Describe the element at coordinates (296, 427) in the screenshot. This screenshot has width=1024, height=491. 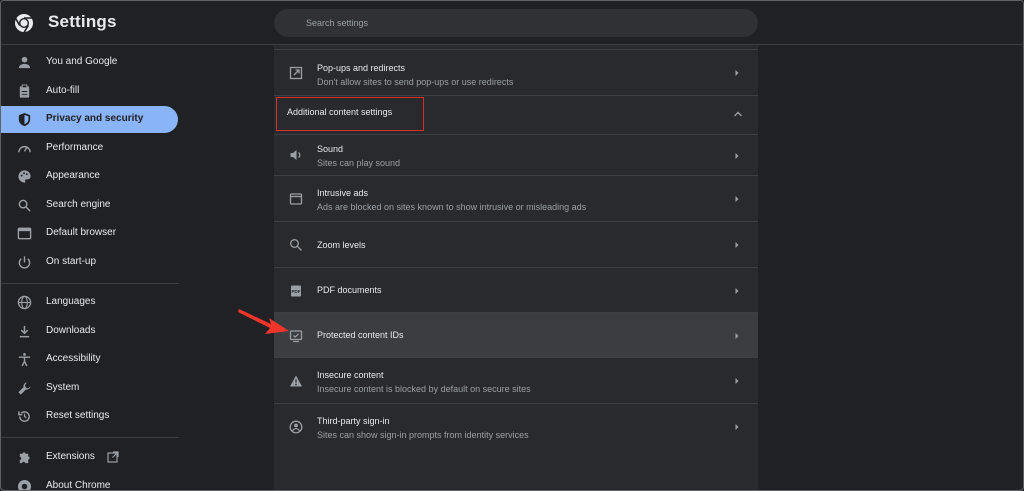
I see `account-icon` at that location.